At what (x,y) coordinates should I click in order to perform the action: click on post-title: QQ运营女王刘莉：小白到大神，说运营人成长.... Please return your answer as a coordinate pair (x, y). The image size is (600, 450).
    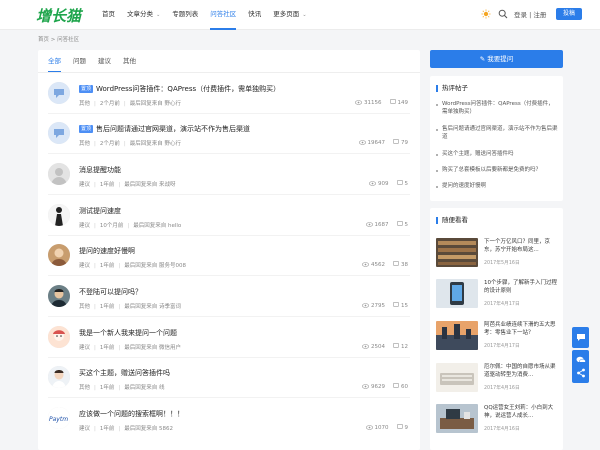
    Looking at the image, I should click on (522, 412).